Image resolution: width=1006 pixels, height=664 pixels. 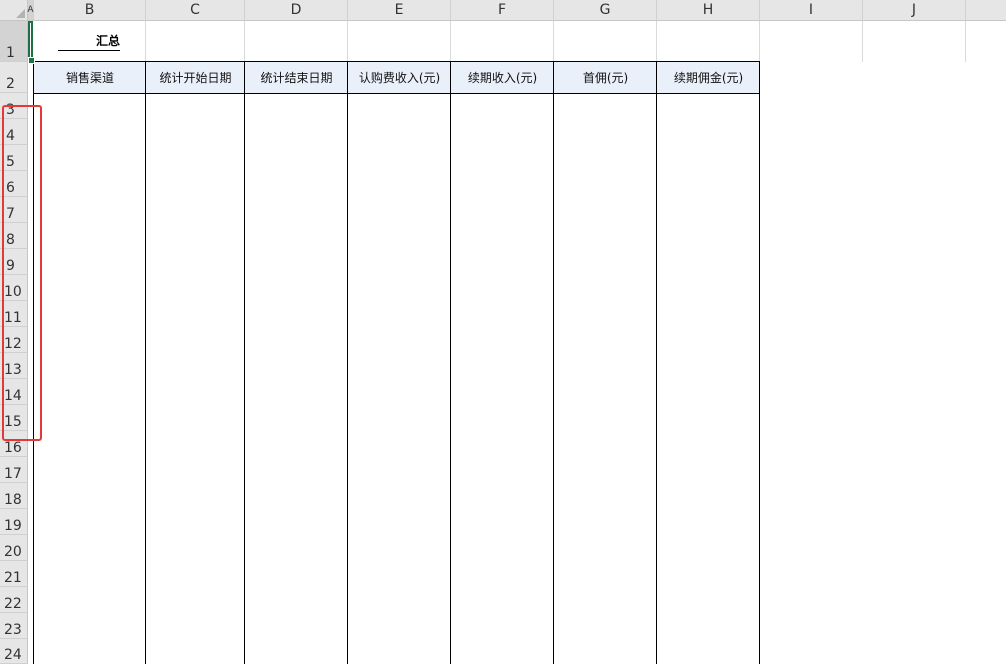 I want to click on column-header-d: D, so click(x=296, y=10).